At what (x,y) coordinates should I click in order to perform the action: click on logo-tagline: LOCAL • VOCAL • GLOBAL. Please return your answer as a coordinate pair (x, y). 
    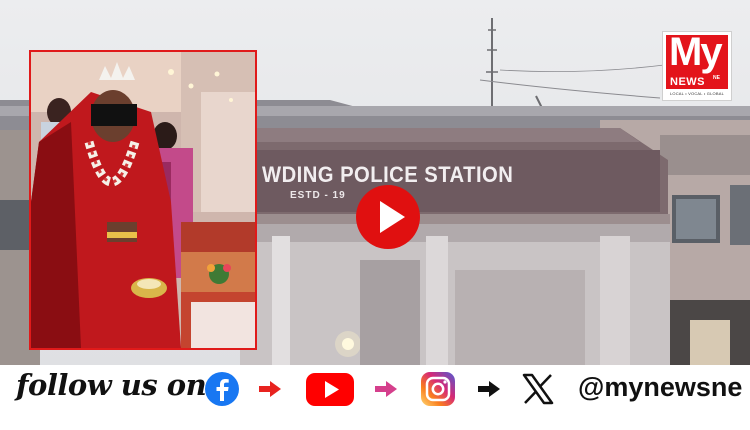
    Looking at the image, I should click on (697, 93).